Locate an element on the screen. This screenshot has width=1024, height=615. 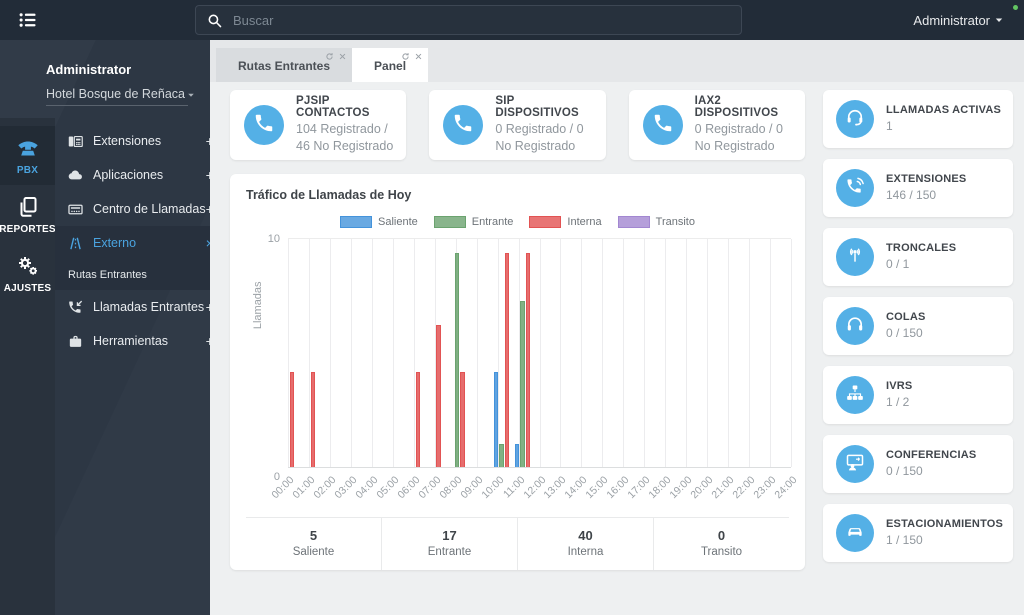
total-label: Saliente is located at coordinates (313, 552).